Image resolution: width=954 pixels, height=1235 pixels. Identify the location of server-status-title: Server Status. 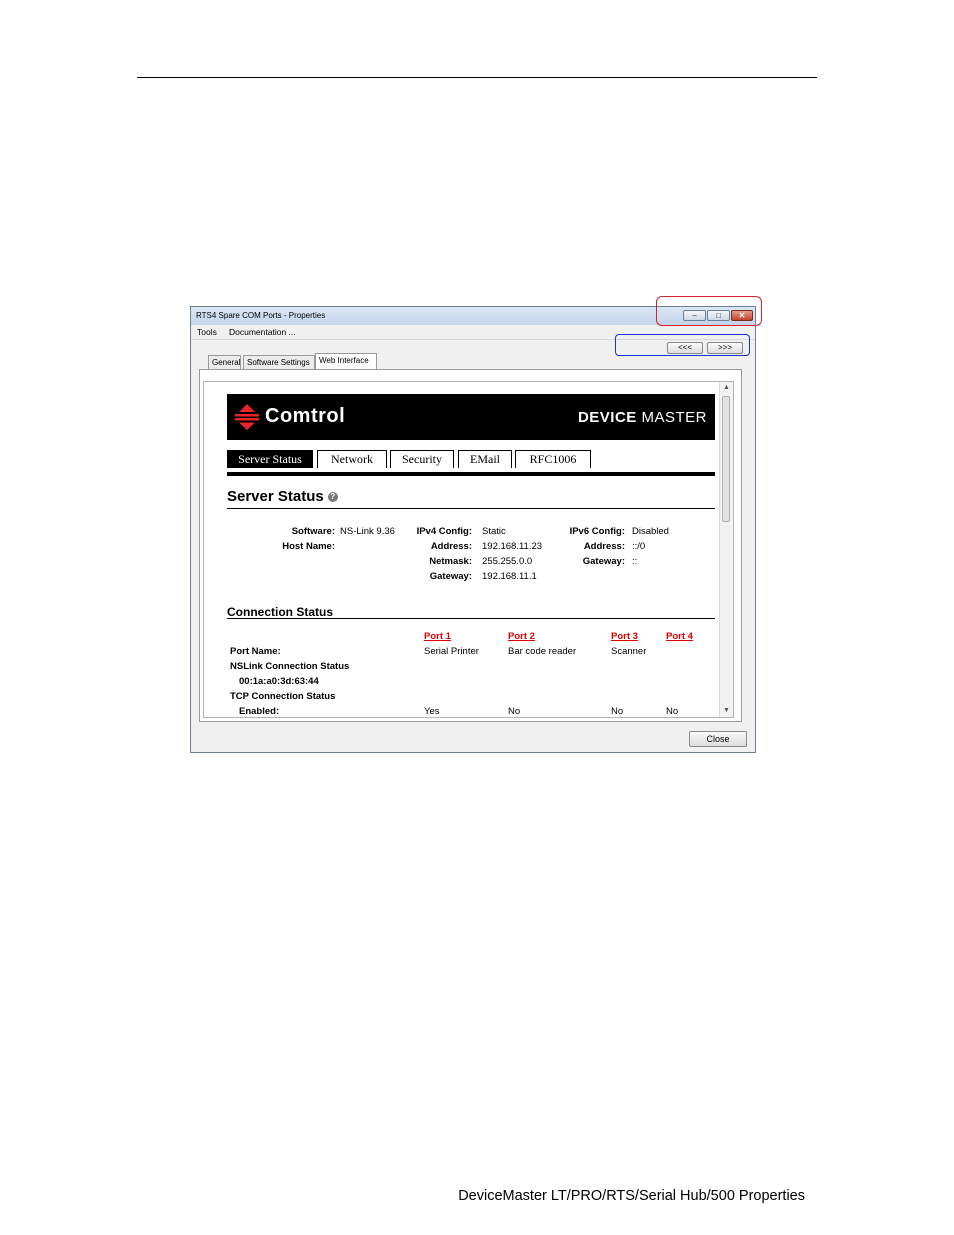
(275, 496).